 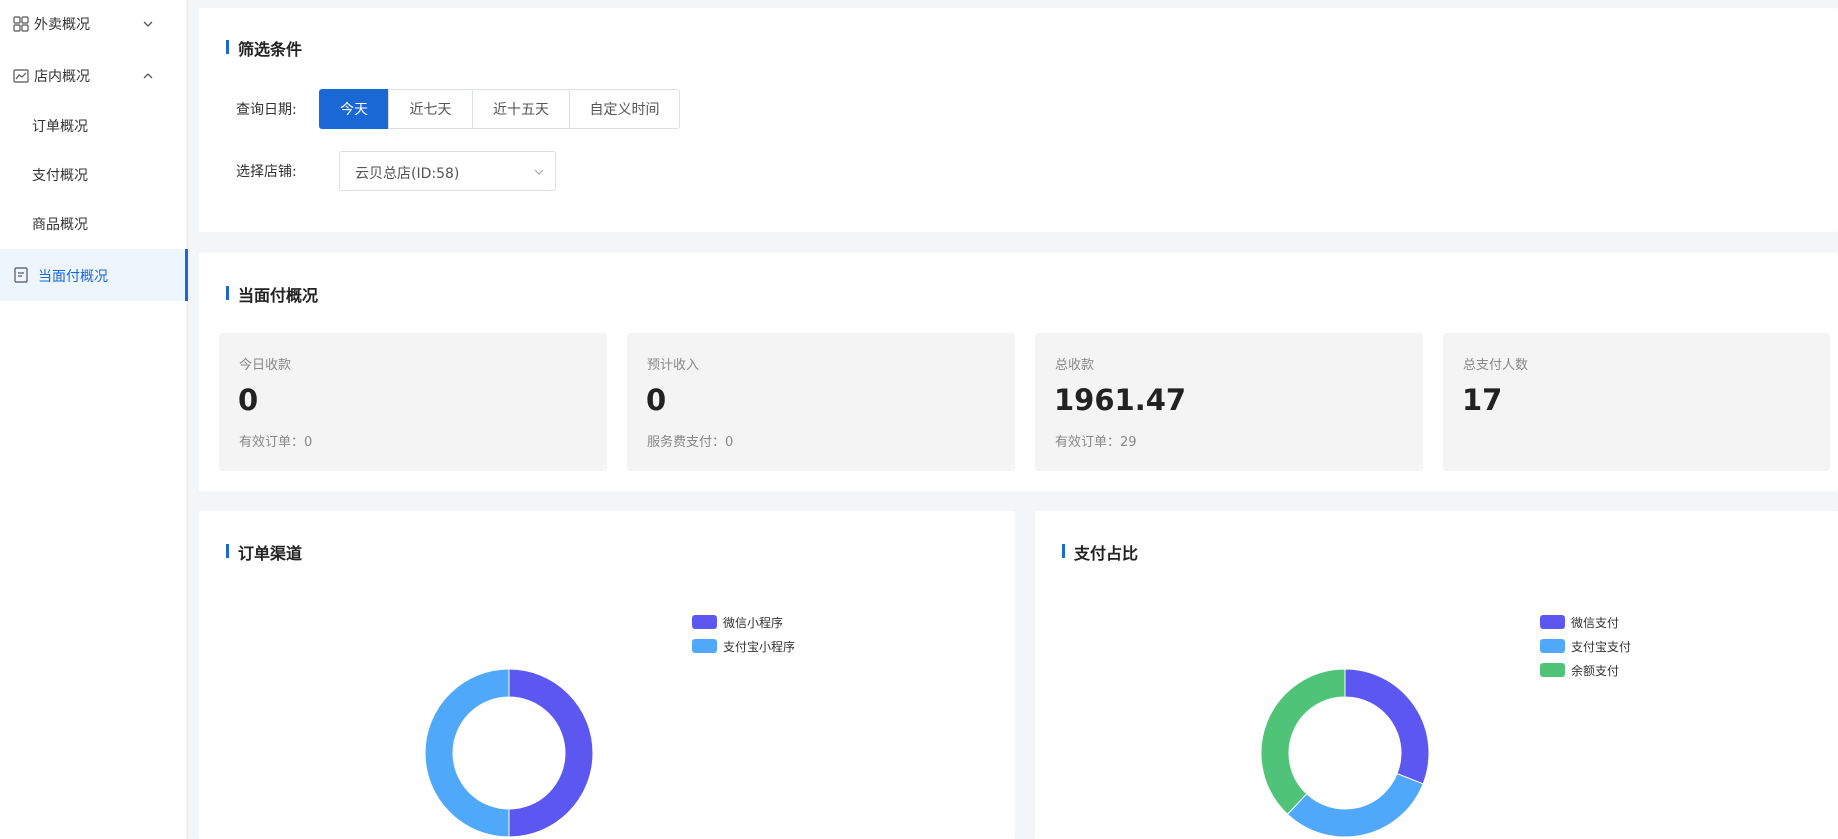 What do you see at coordinates (265, 365) in the screenshot?
I see `stat-label: 今日收款` at bounding box center [265, 365].